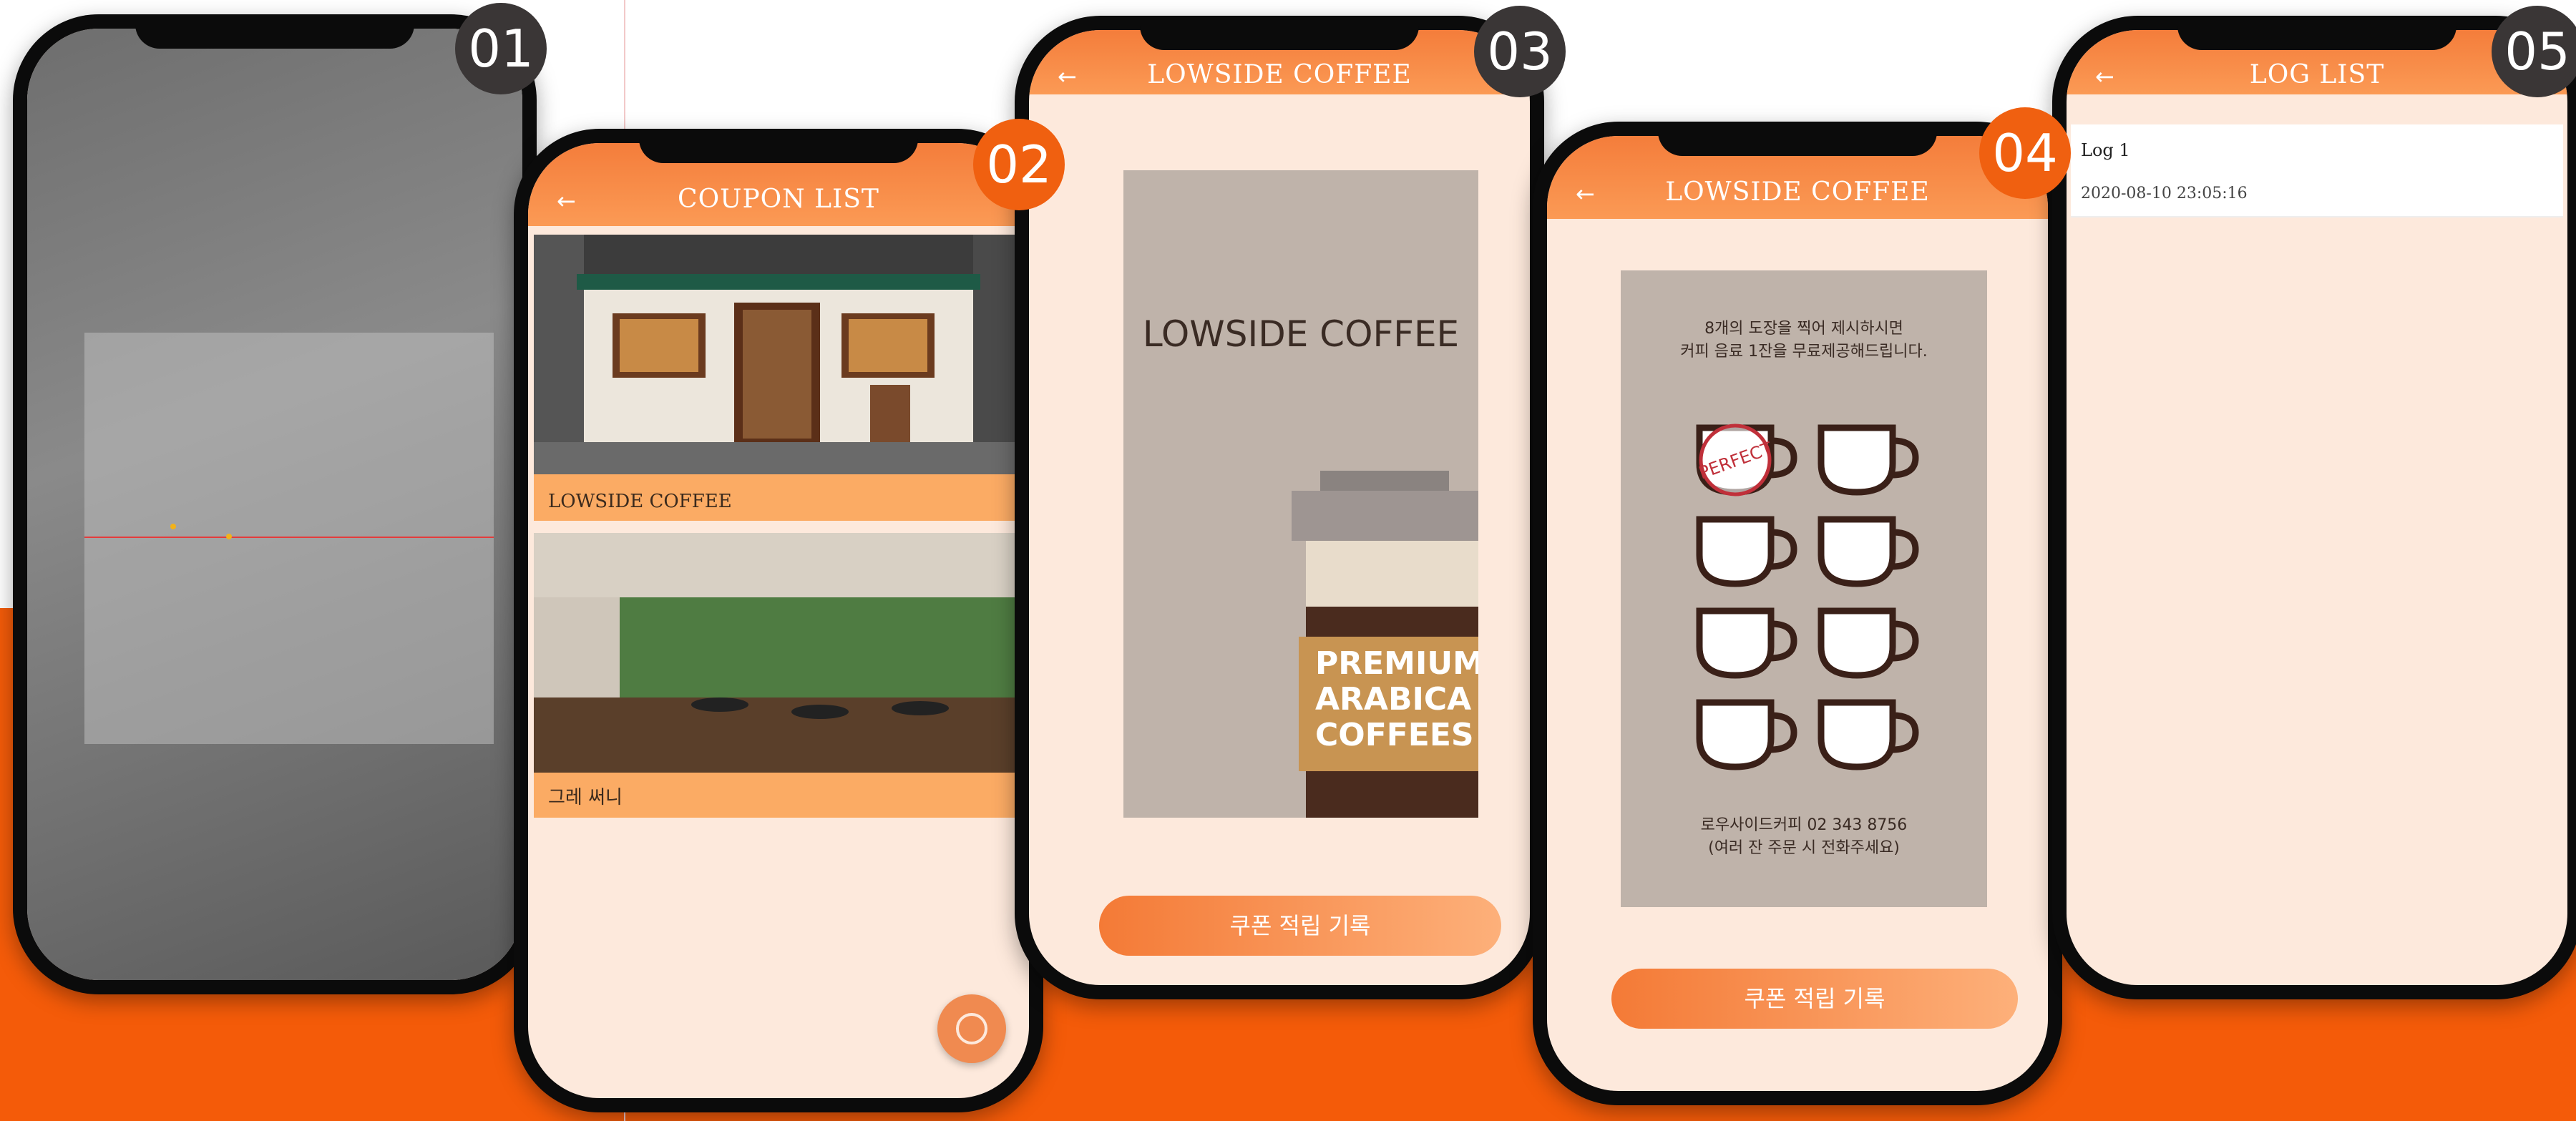  Describe the element at coordinates (1385, 644) in the screenshot. I see `coffee-cup-graphic` at that location.